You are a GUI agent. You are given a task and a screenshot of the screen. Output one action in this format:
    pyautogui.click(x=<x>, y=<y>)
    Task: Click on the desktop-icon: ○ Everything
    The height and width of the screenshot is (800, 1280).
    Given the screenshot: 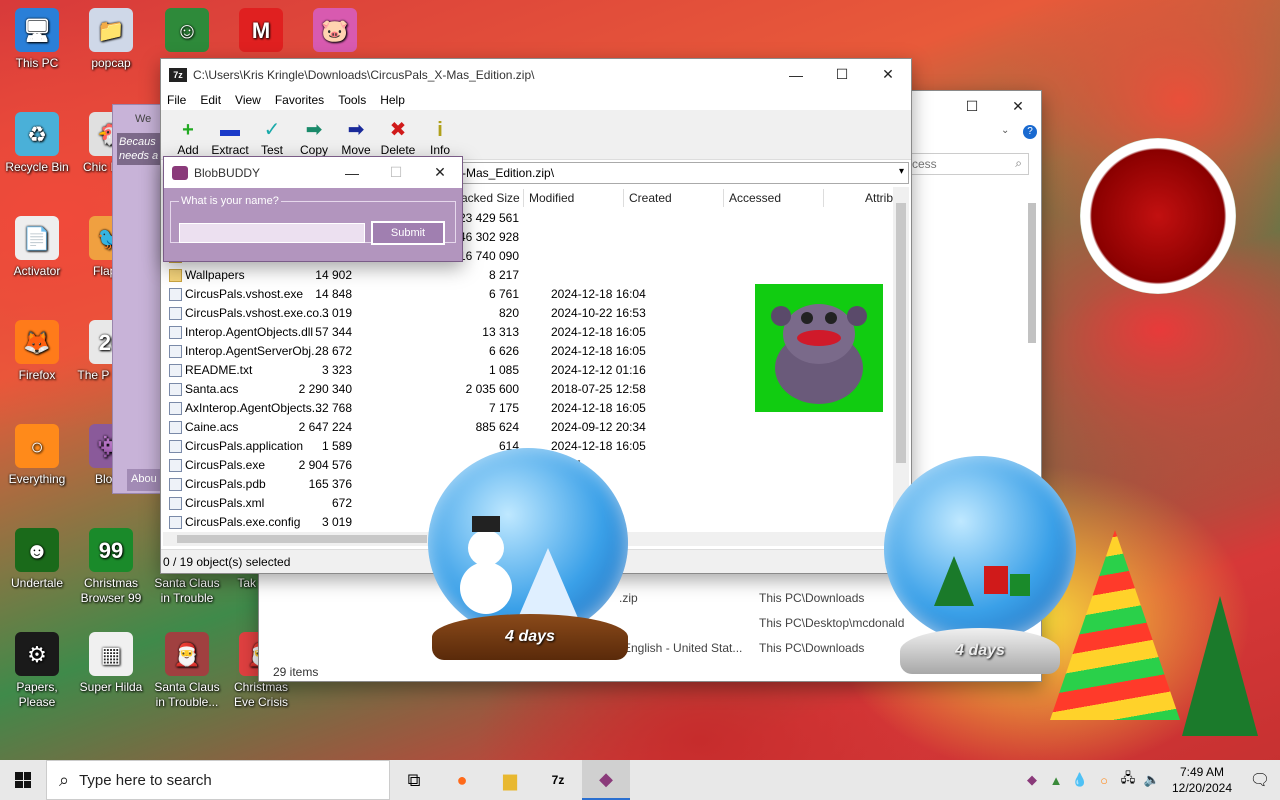 What is the action you would take?
    pyautogui.click(x=37, y=455)
    